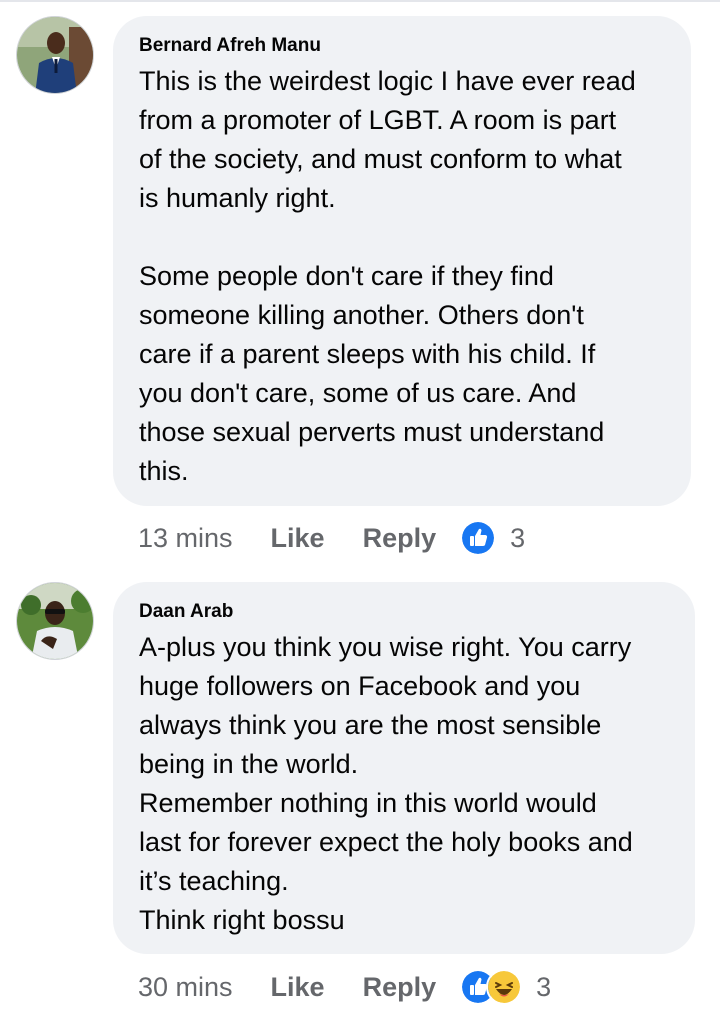 Image resolution: width=720 pixels, height=1014 pixels. Describe the element at coordinates (368, 803) in the screenshot. I see `text-line: Remember nothing in this world would` at that location.